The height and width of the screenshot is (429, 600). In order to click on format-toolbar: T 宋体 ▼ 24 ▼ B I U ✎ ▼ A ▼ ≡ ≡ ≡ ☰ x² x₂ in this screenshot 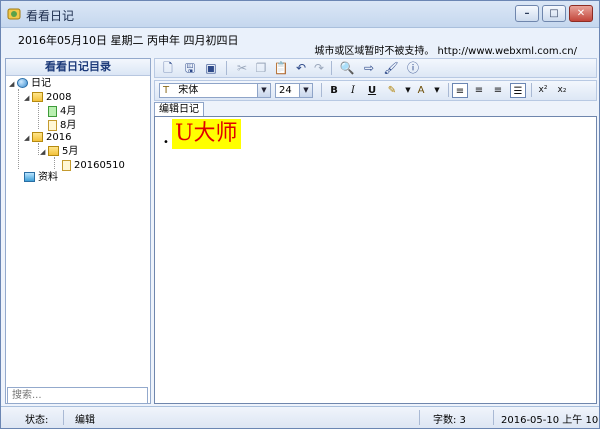, I will do `click(375, 90)`.